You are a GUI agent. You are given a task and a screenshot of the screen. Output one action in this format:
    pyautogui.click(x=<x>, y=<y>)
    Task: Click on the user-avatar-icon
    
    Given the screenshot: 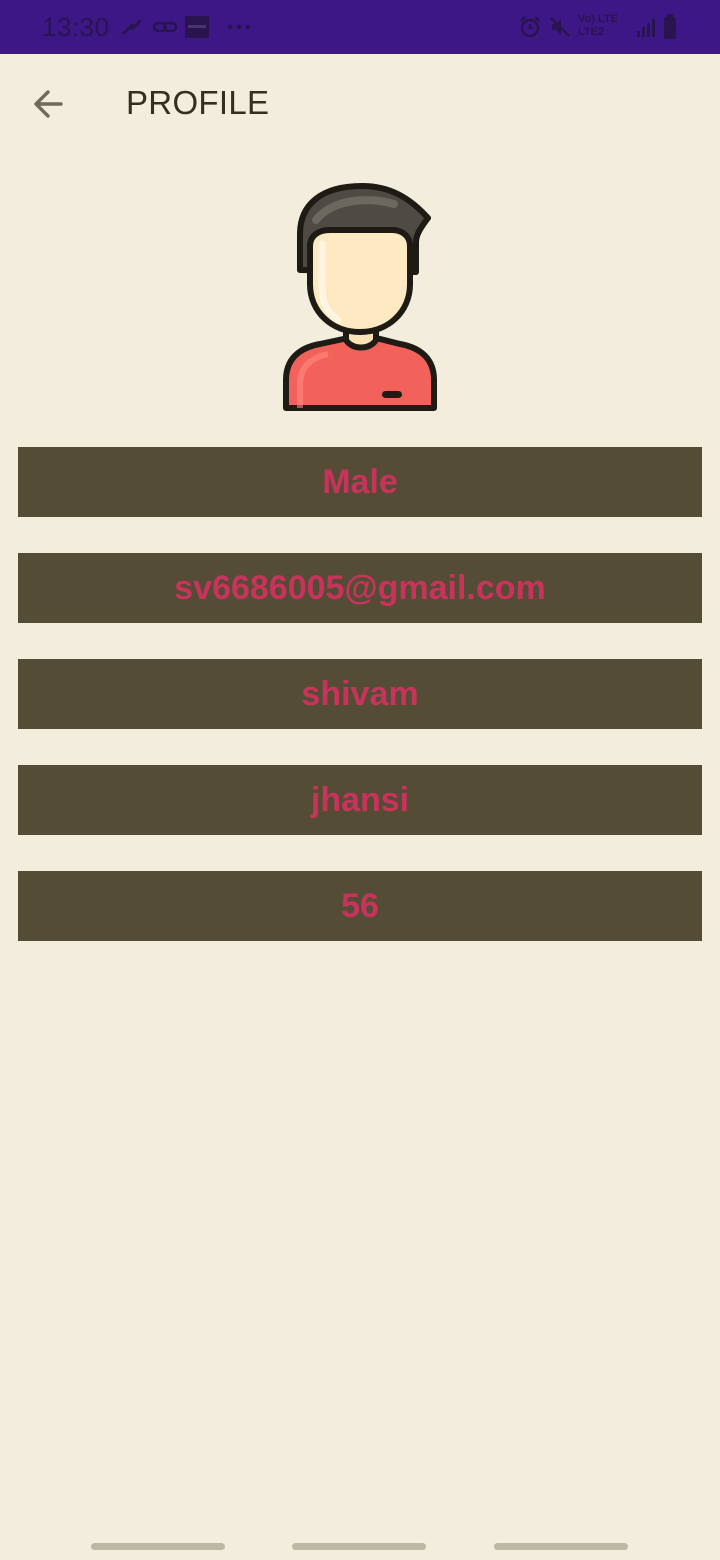 What is the action you would take?
    pyautogui.click(x=360, y=297)
    